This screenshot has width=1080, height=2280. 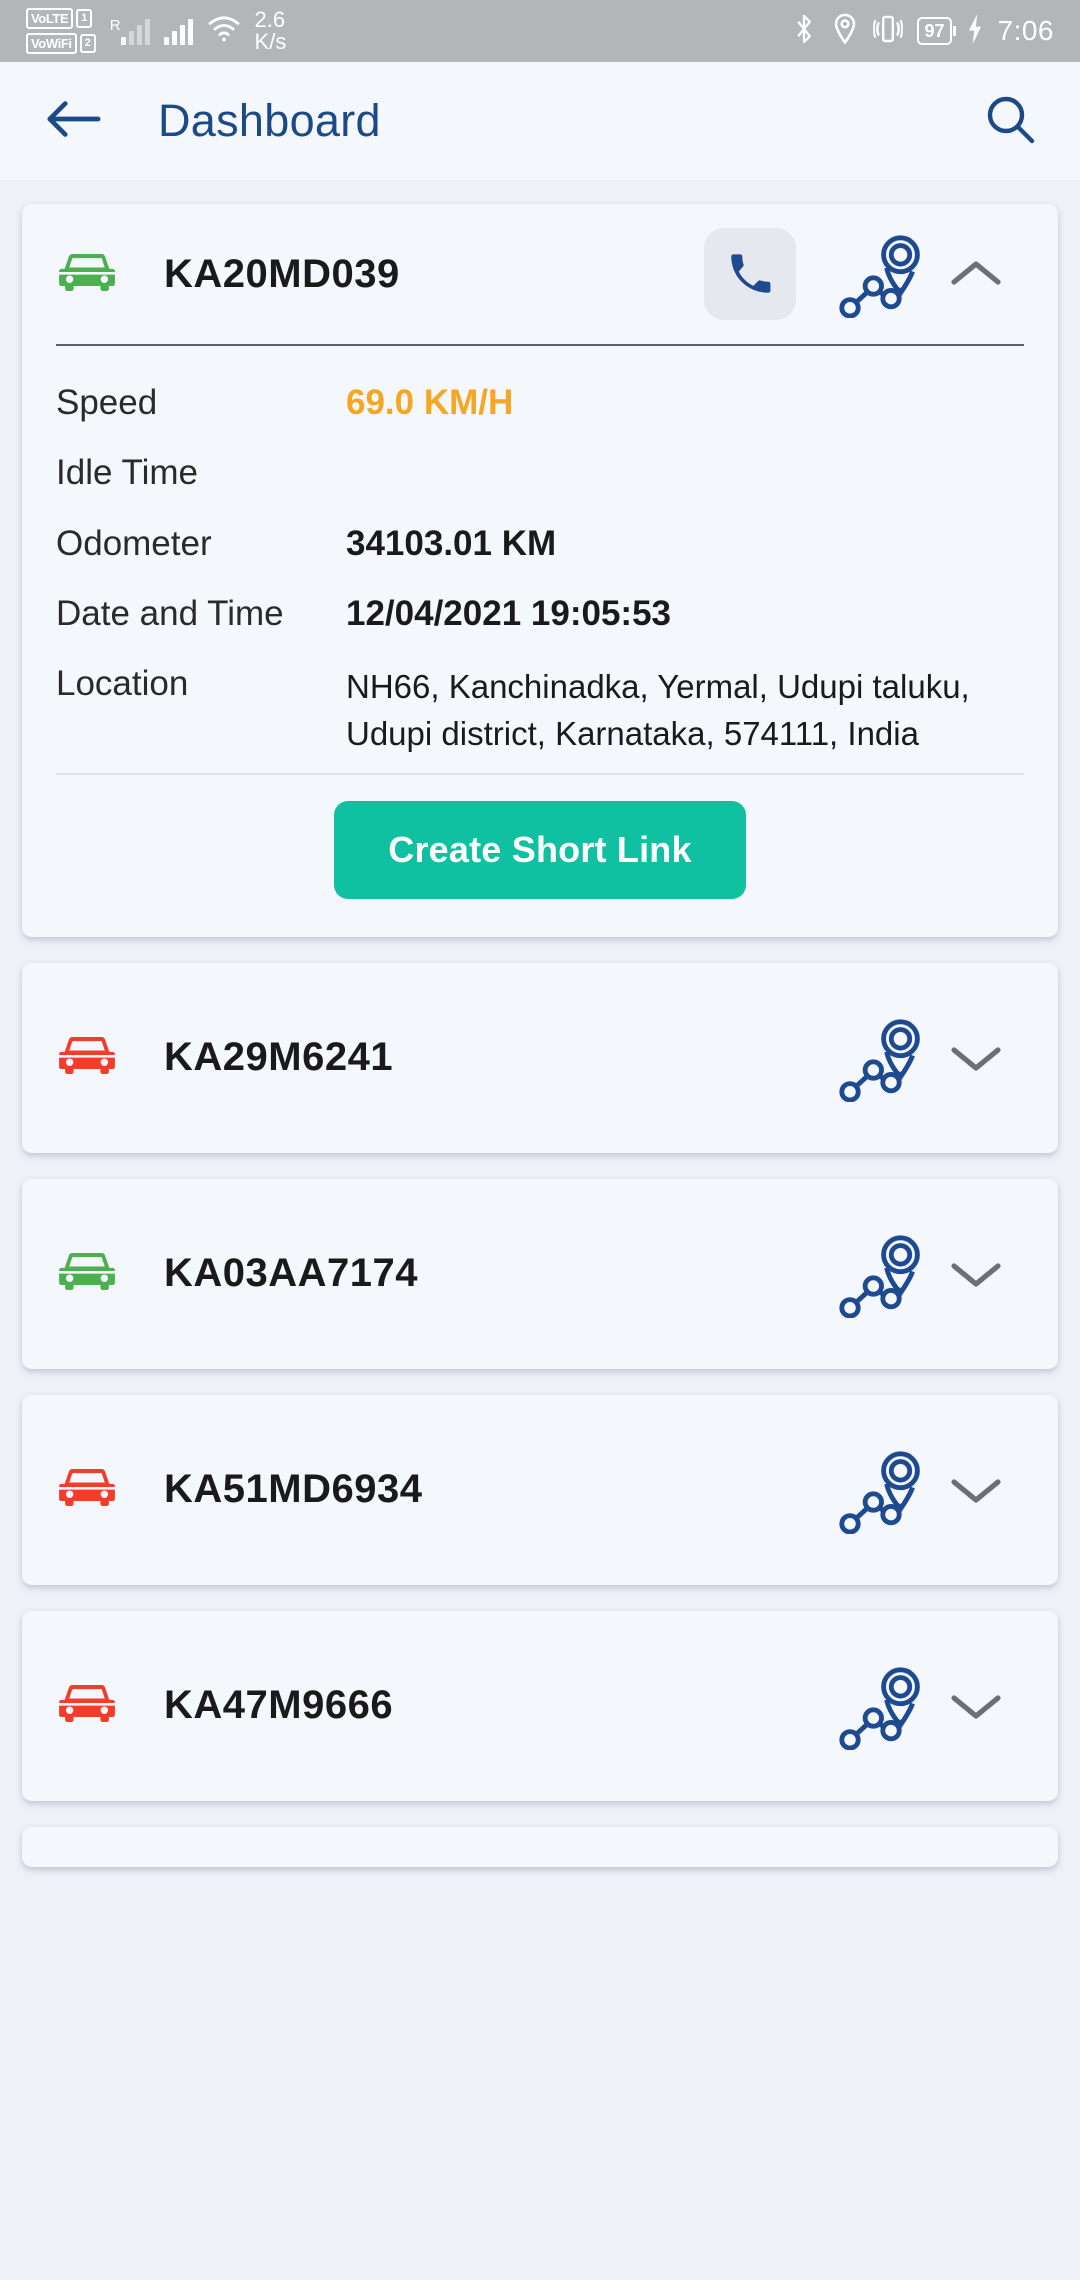 I want to click on status-bar: VoLTE 1 VoWiFi 2 R 2.6 K/s 97 7:06, so click(x=540, y=31).